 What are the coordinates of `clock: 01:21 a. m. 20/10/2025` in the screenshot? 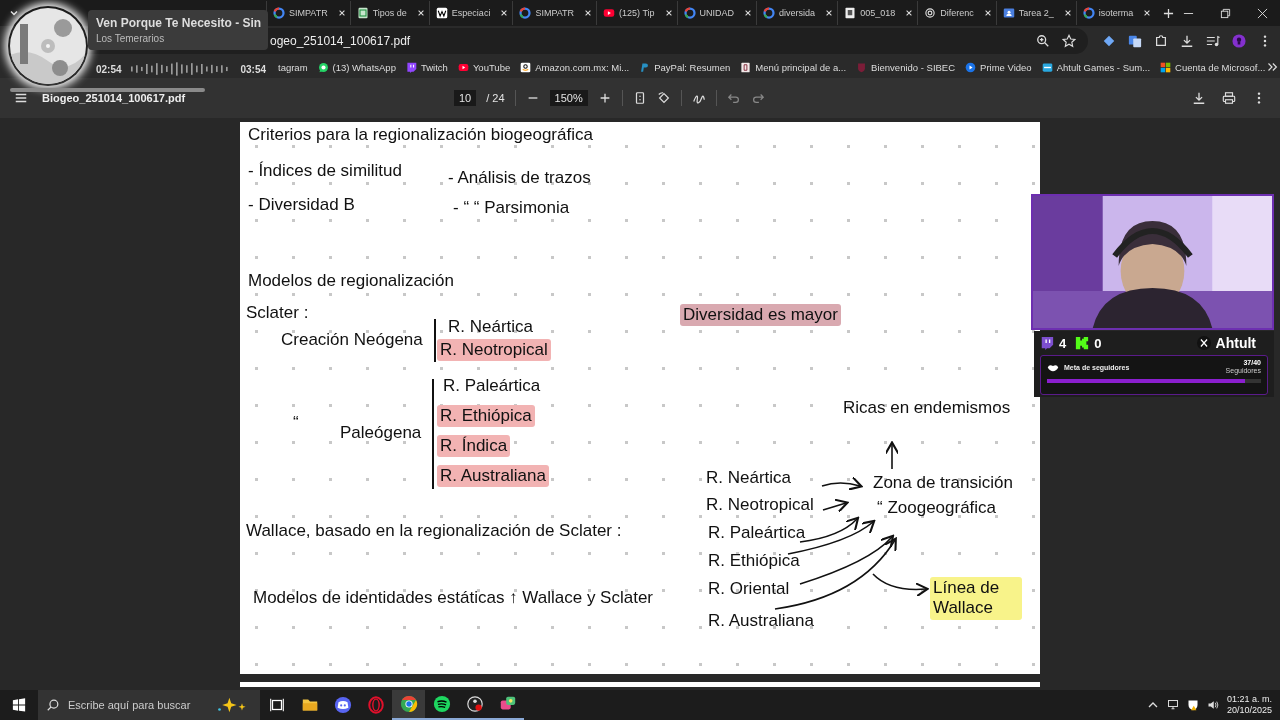 It's located at (1249, 705).